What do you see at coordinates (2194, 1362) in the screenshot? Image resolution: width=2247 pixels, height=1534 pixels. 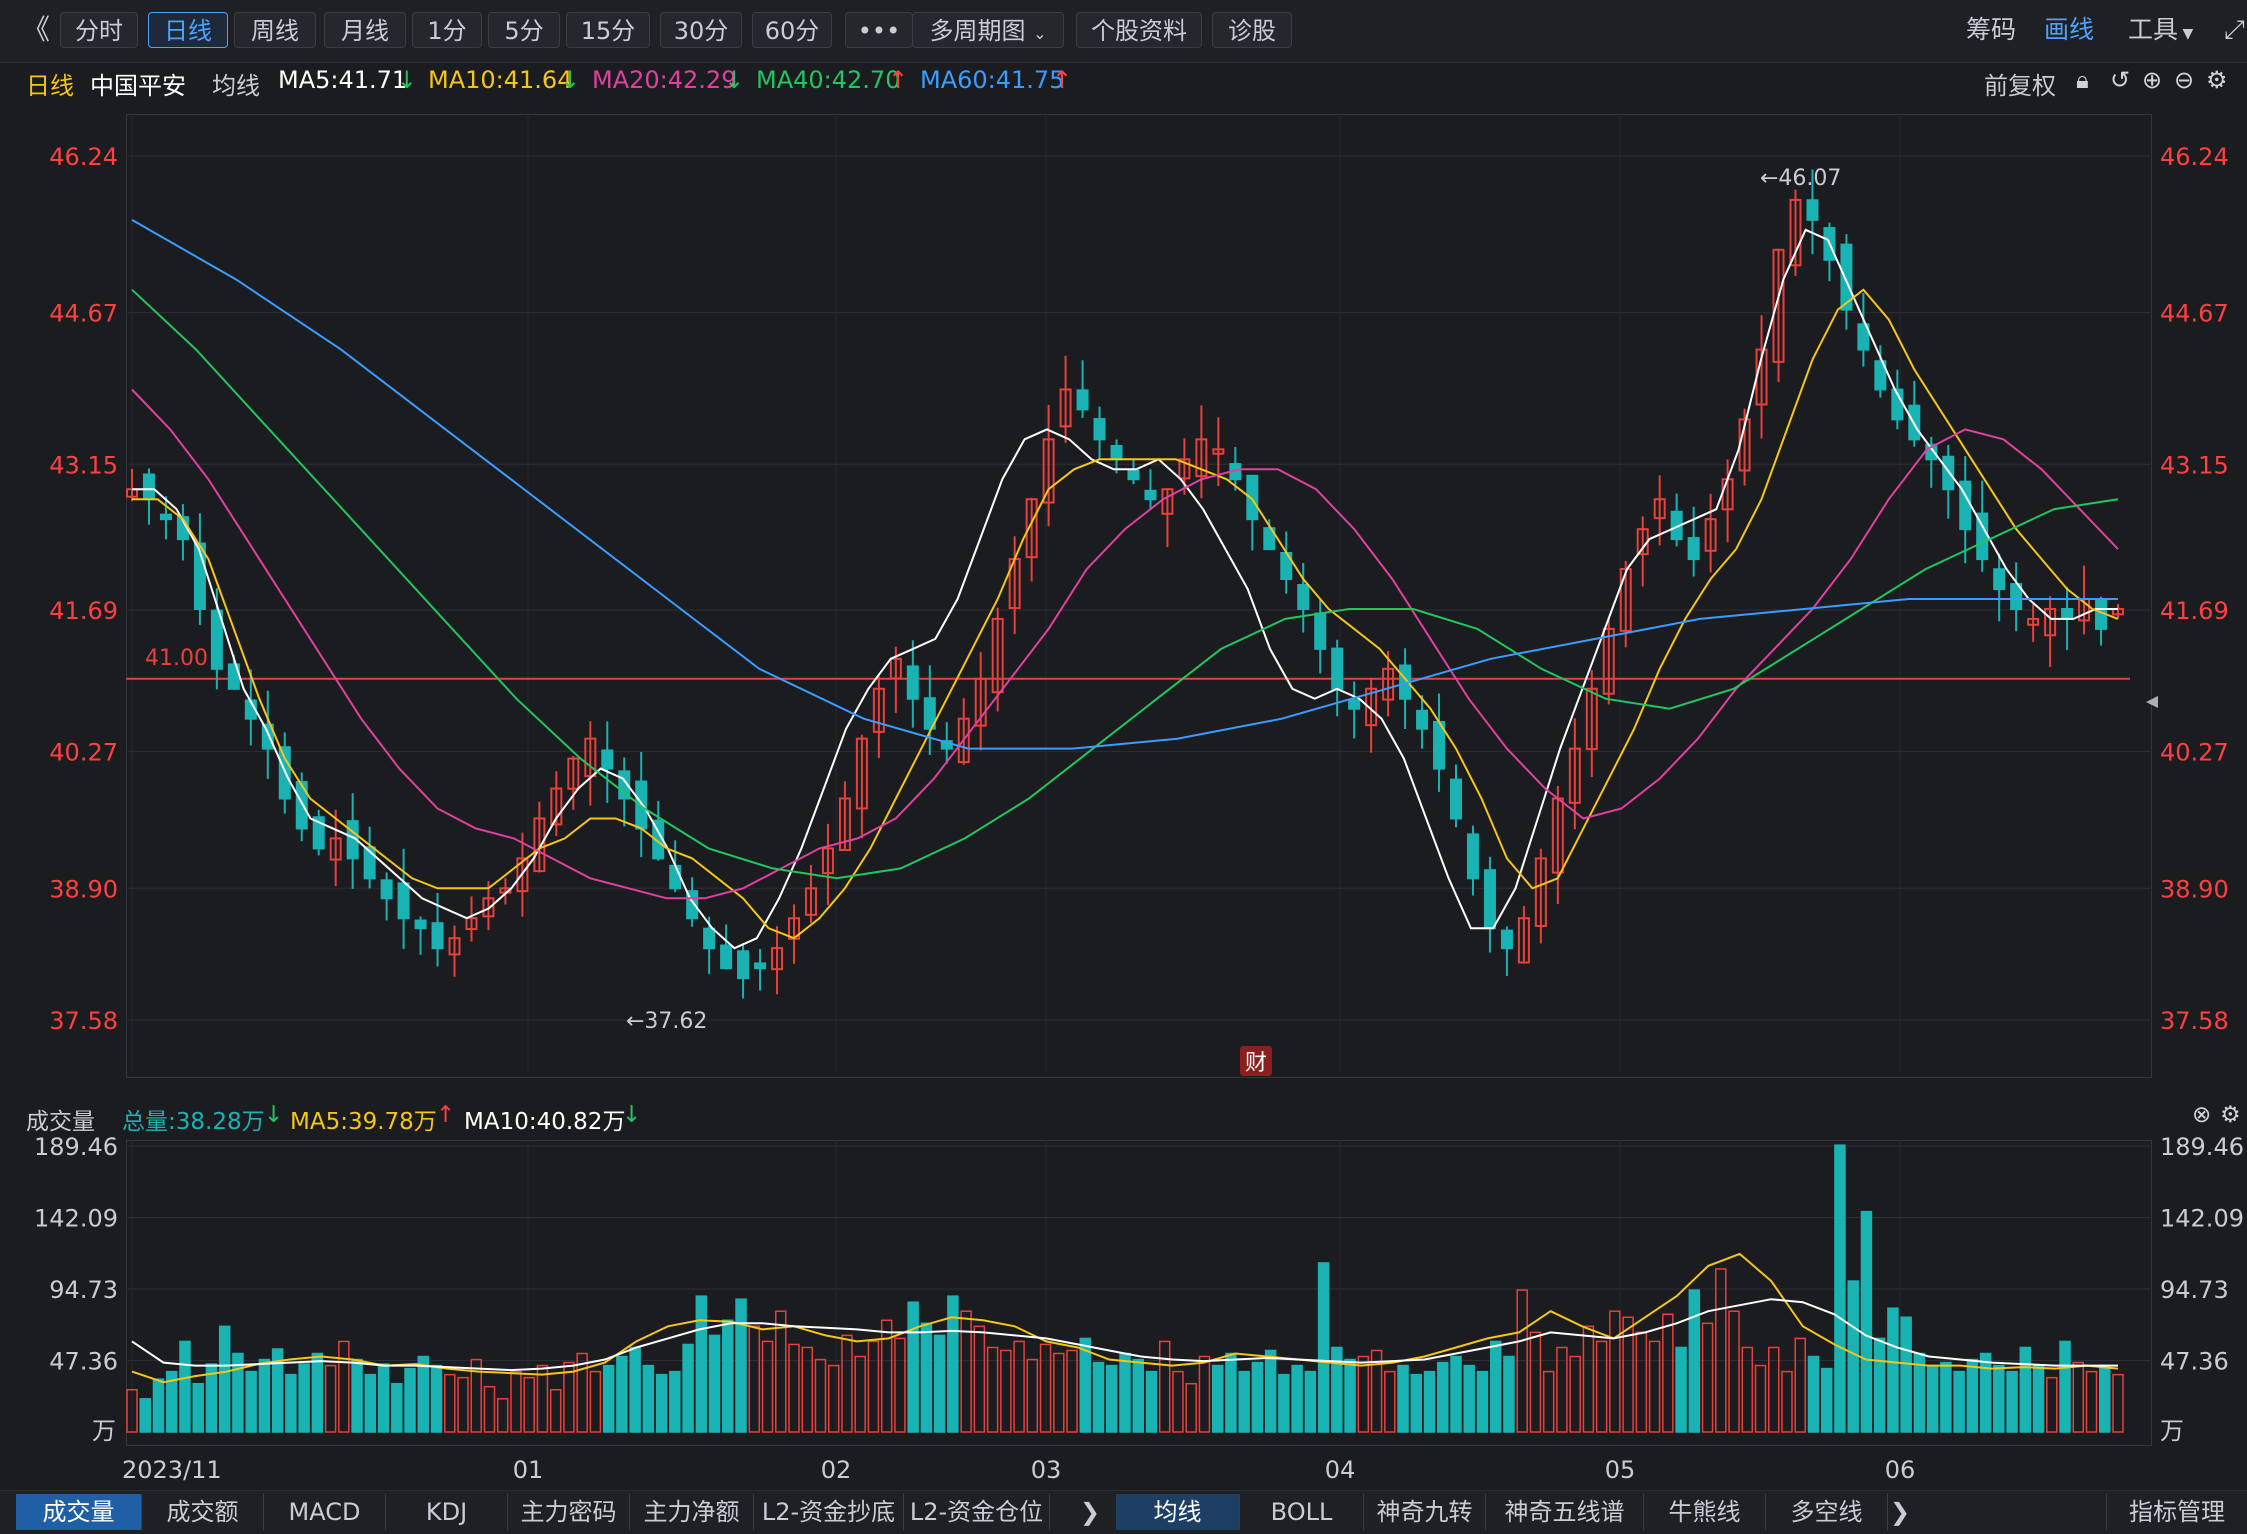 I see `volume-tick-right: 47.36` at bounding box center [2194, 1362].